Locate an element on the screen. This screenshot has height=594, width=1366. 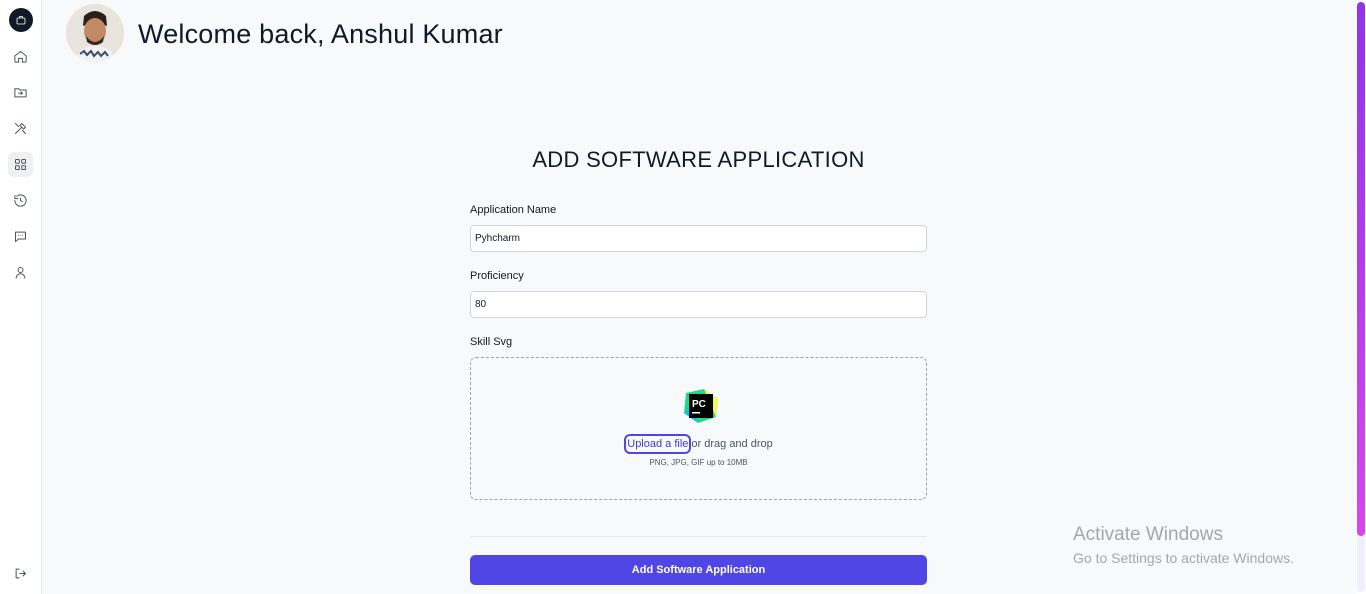
scrollbar-thumb is located at coordinates (1361, 269).